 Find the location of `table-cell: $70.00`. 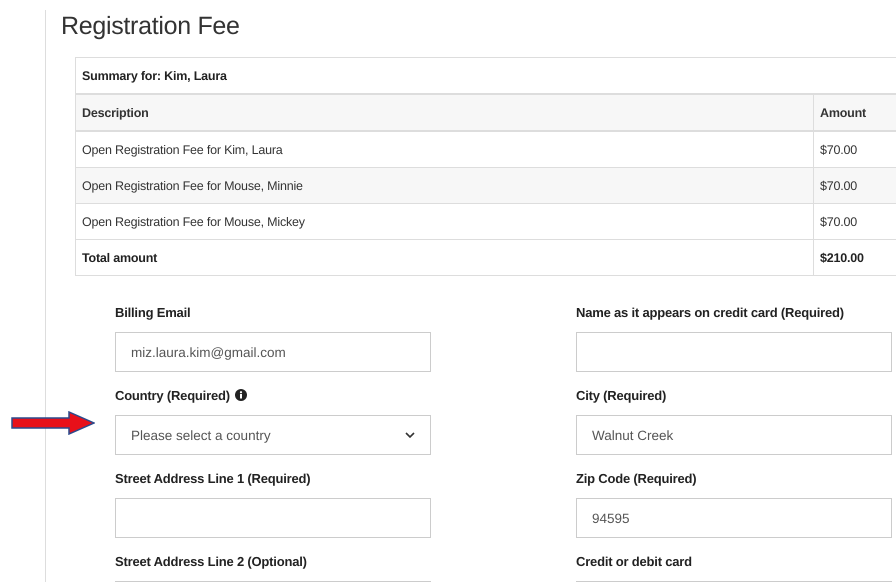

table-cell: $70.00 is located at coordinates (855, 186).